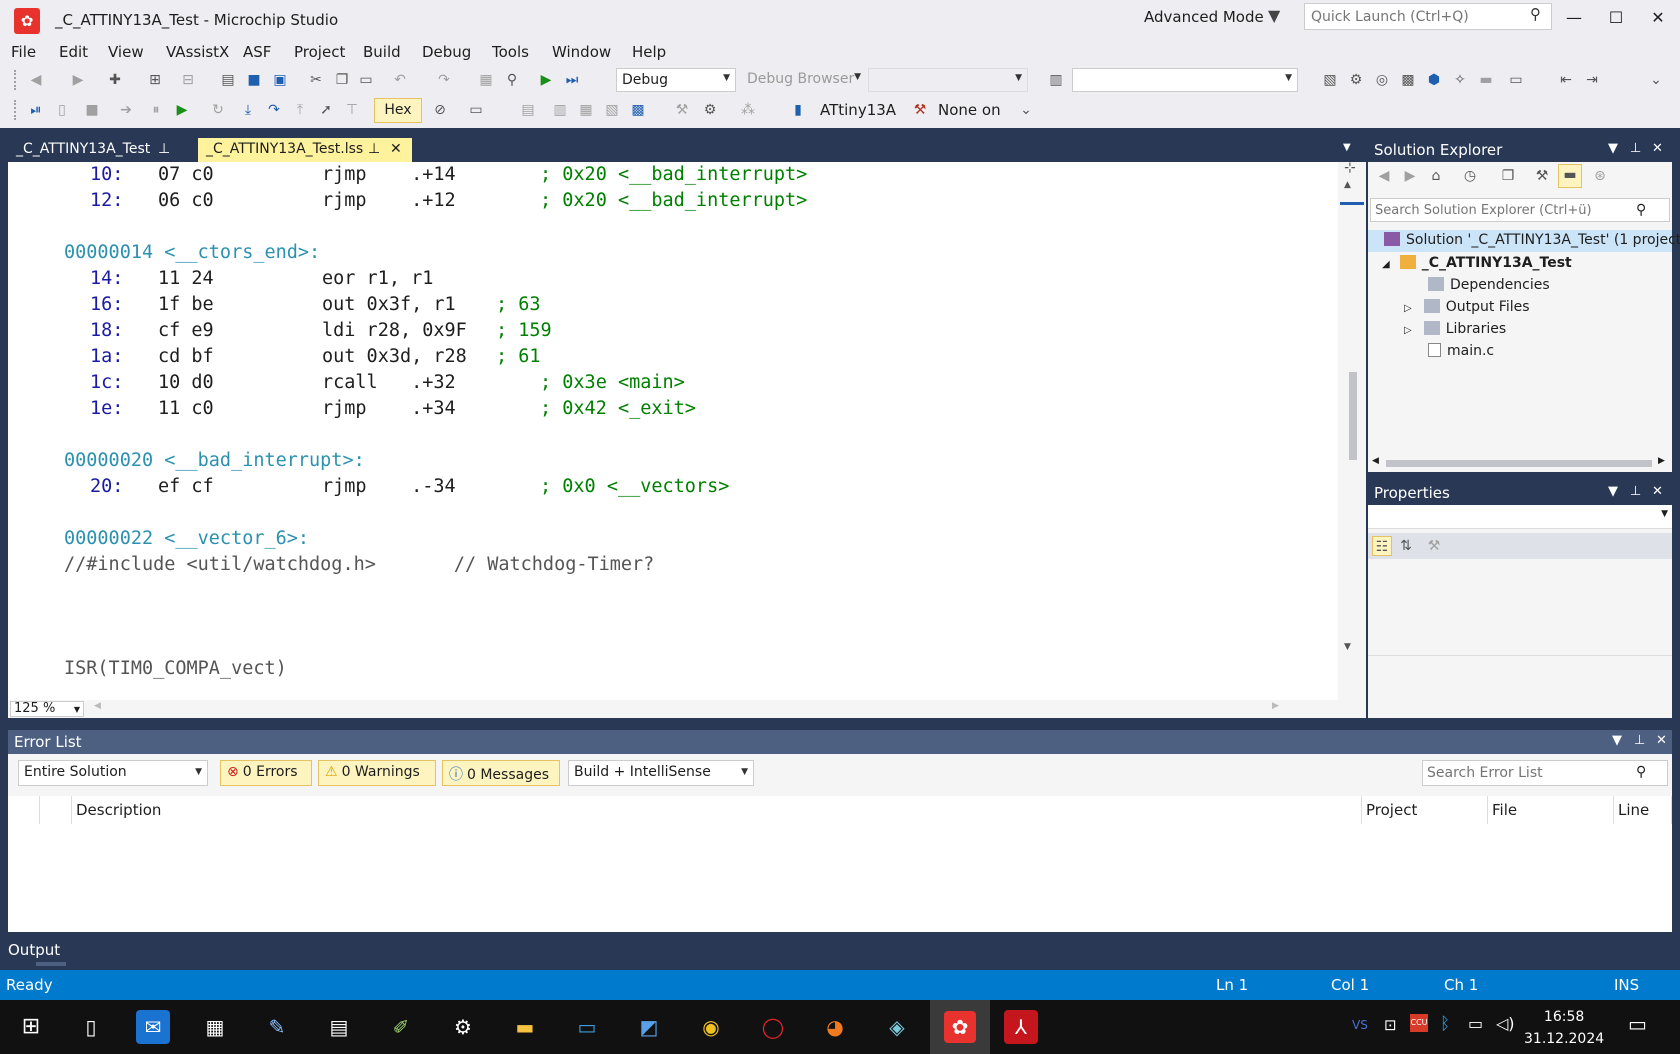 The image size is (1680, 1054). I want to click on registers-icon: ▥, so click(560, 110).